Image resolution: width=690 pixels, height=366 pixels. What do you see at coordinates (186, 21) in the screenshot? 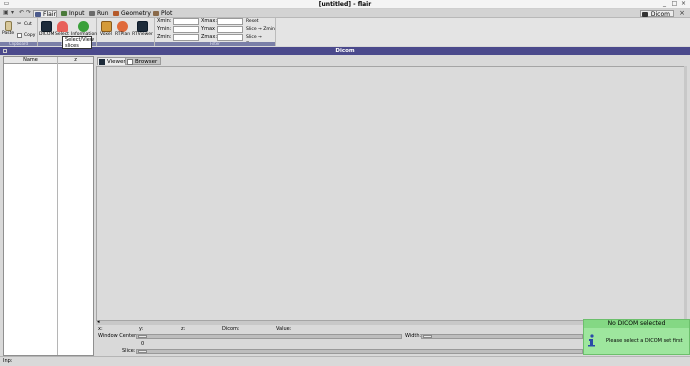
I see `xmin-input` at bounding box center [186, 21].